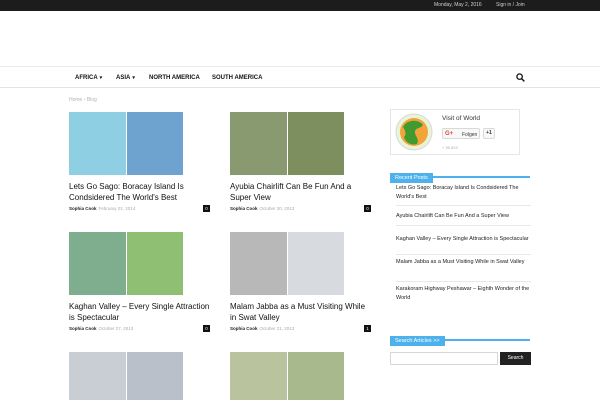 The width and height of the screenshot is (600, 400). I want to click on search-input, so click(444, 358).